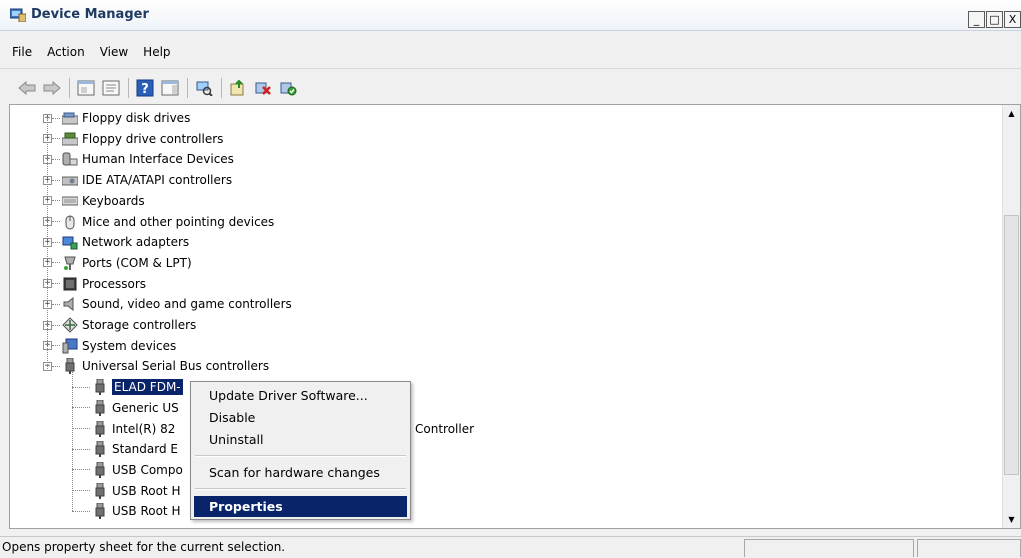 Image resolution: width=1021 pixels, height=558 pixels. Describe the element at coordinates (294, 472) in the screenshot. I see `context-menu-scan-hardware: Scan for hardware changes` at that location.